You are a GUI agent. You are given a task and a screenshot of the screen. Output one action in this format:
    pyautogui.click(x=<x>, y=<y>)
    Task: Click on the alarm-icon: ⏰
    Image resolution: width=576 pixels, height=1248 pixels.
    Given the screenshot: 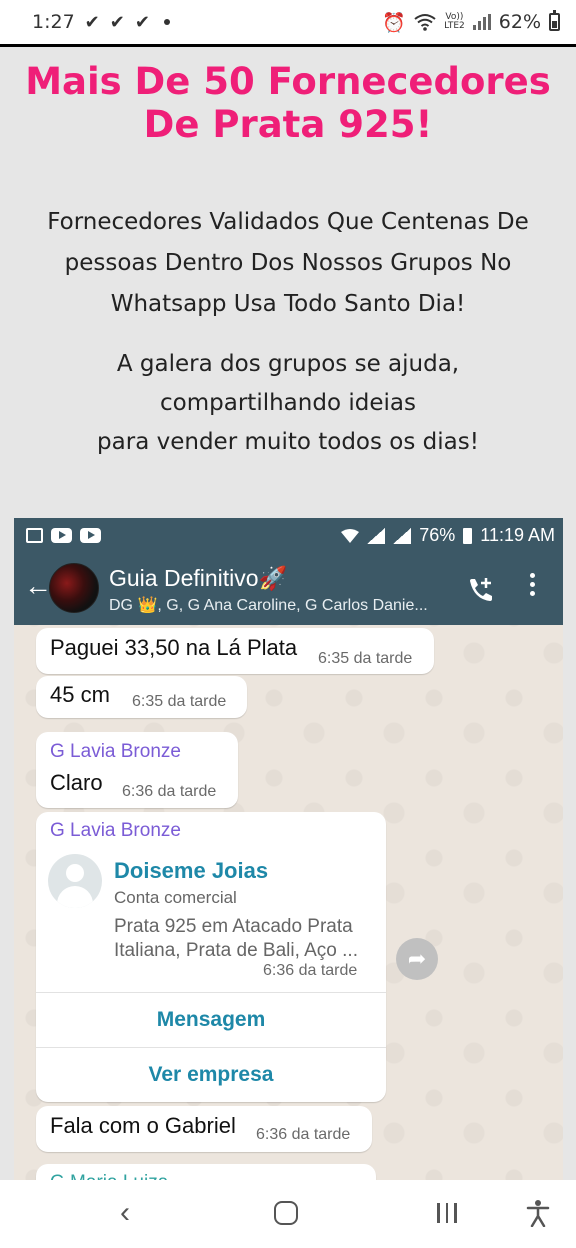 What is the action you would take?
    pyautogui.click(x=394, y=22)
    